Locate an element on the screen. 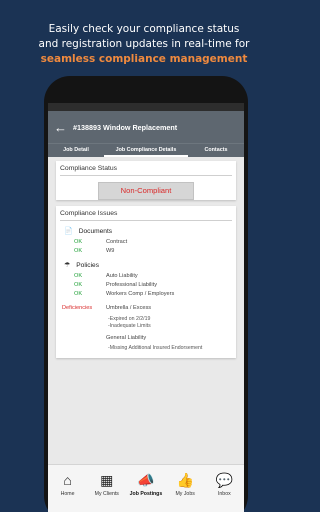 The image size is (320, 512). compliance-issues-heading: Compliance Issues is located at coordinates (89, 213).